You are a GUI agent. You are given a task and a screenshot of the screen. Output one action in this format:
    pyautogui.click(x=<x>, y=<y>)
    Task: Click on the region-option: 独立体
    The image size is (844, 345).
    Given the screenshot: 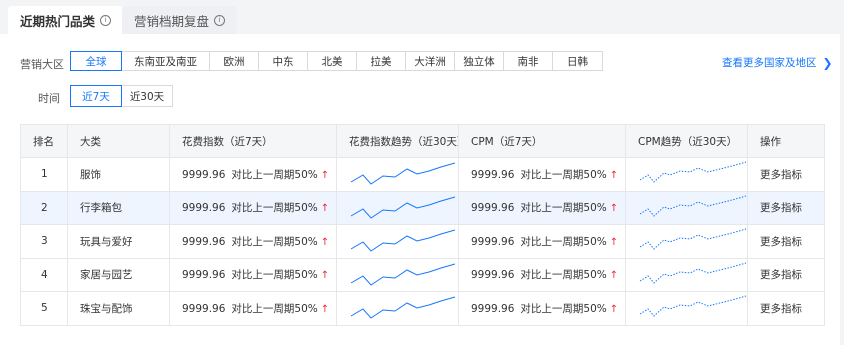 What is the action you would take?
    pyautogui.click(x=479, y=61)
    